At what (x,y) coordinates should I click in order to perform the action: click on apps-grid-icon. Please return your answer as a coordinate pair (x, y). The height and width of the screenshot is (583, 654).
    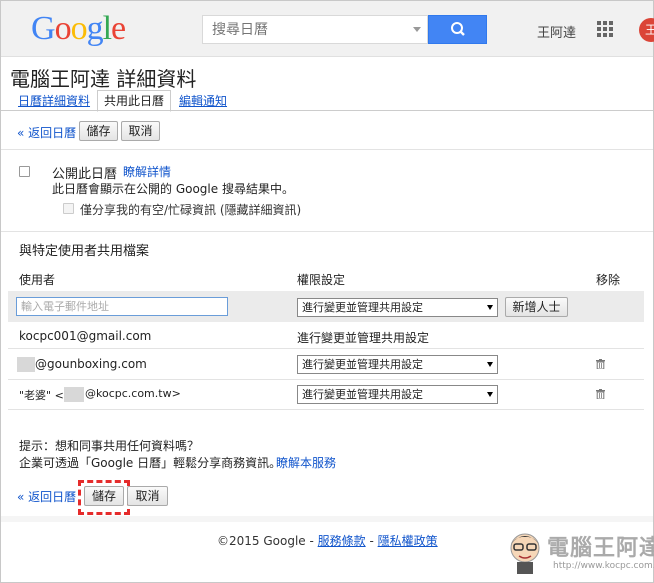
    Looking at the image, I should click on (605, 29).